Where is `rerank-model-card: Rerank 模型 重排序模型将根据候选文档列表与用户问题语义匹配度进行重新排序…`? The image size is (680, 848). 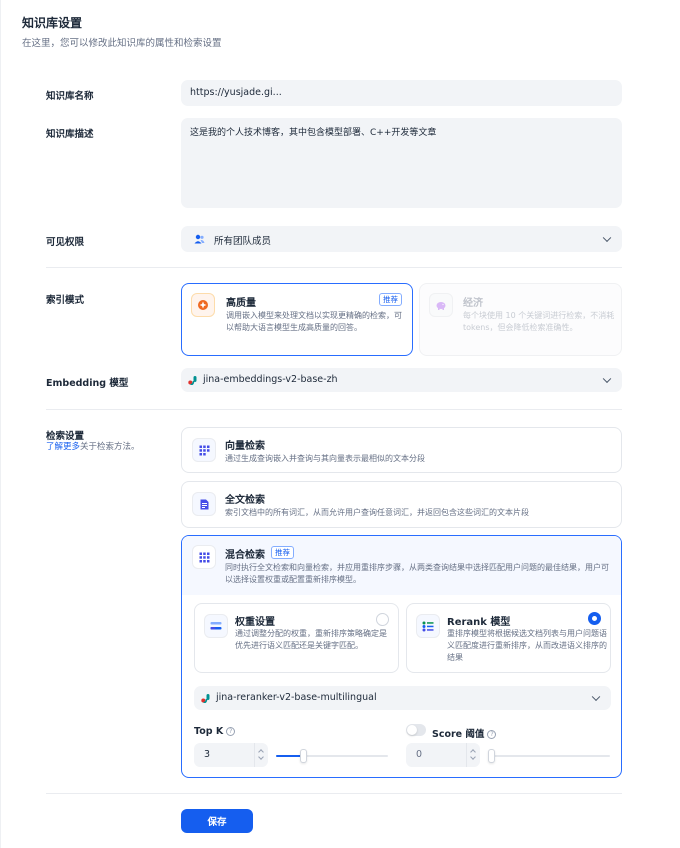
rerank-model-card: Rerank 模型 重排序模型将根据候选文档列表与用户问题语义匹配度进行重新排序… is located at coordinates (508, 638).